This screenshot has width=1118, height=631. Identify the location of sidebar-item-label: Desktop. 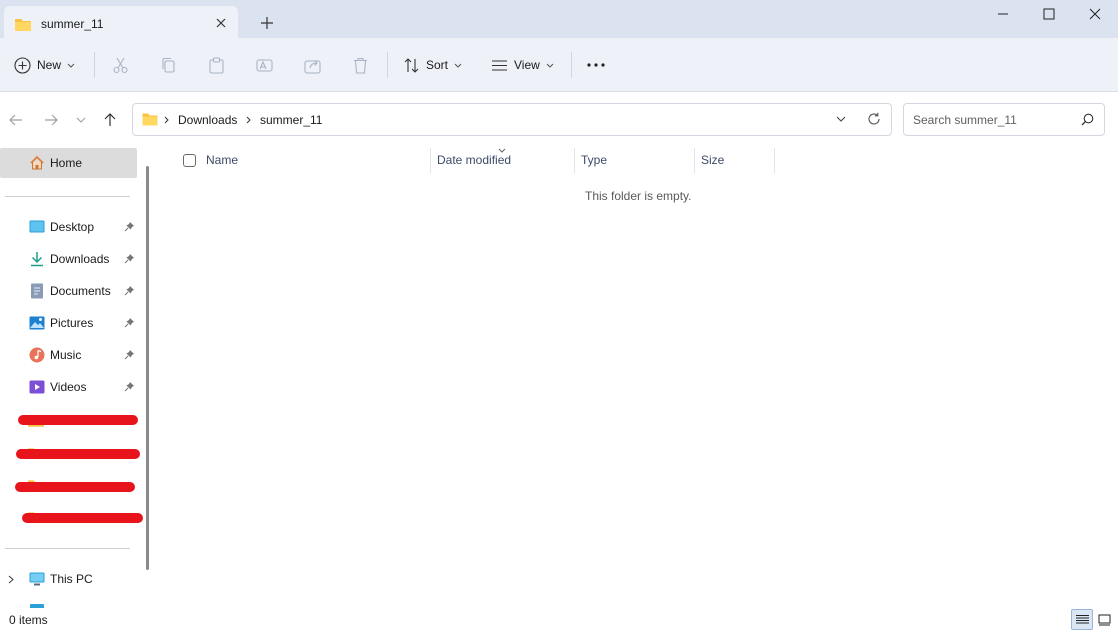
(72, 227).